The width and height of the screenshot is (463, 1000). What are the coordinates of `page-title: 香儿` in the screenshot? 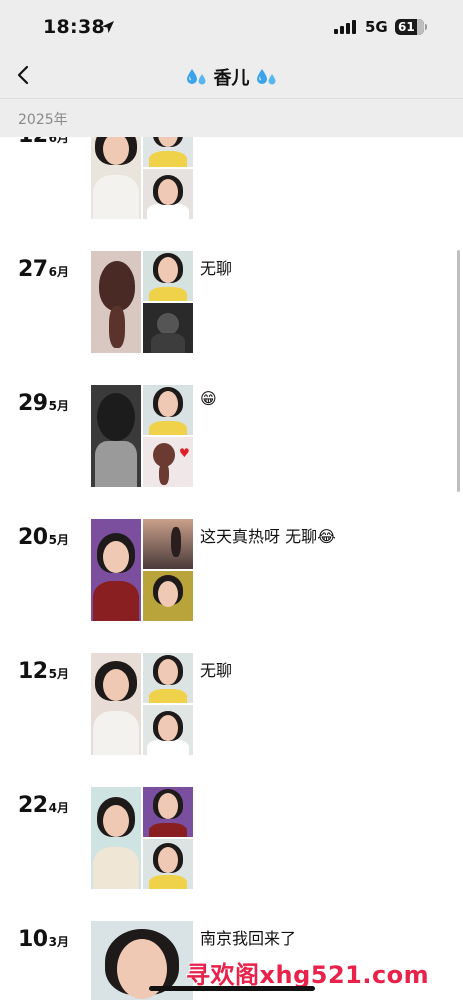 It's located at (231, 77).